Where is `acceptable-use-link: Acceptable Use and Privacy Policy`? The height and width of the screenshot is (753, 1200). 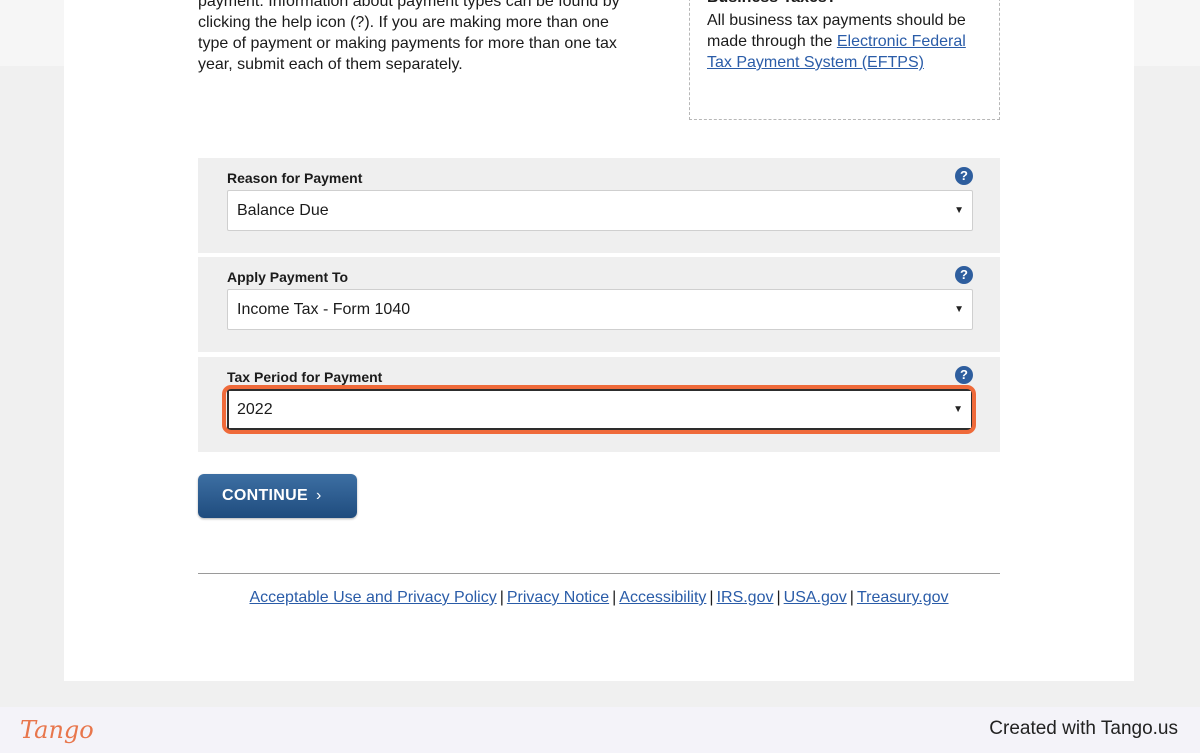 acceptable-use-link: Acceptable Use and Privacy Policy is located at coordinates (372, 597).